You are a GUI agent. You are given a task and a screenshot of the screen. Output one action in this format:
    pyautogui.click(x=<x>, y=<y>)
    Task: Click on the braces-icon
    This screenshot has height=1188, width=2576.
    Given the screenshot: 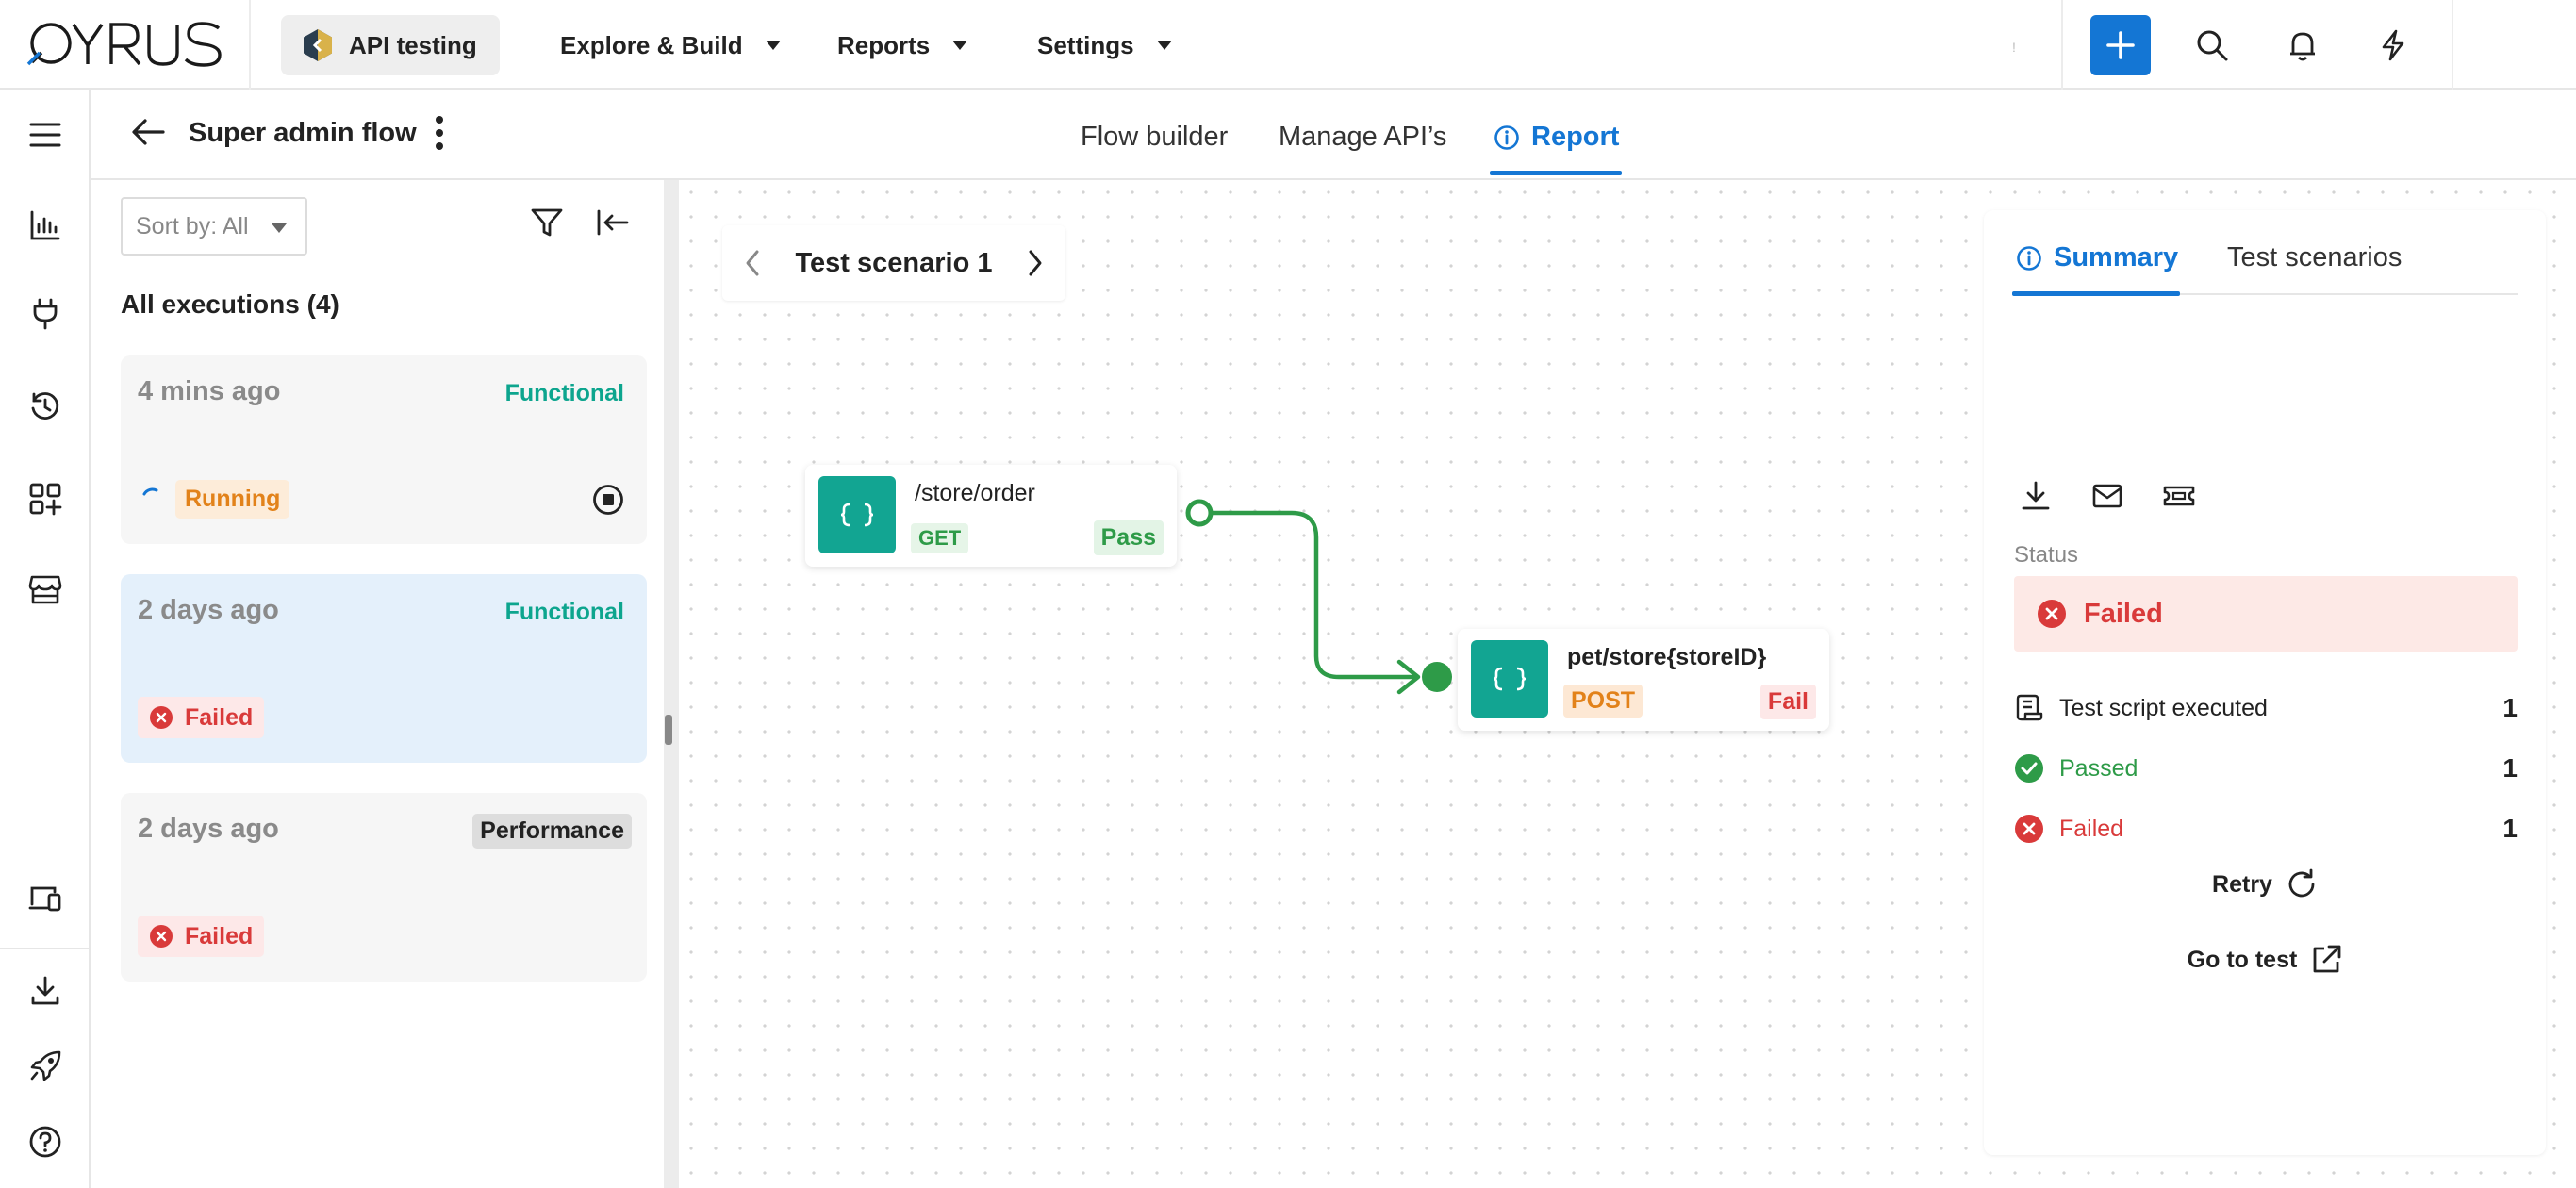 What is the action you would take?
    pyautogui.click(x=857, y=515)
    